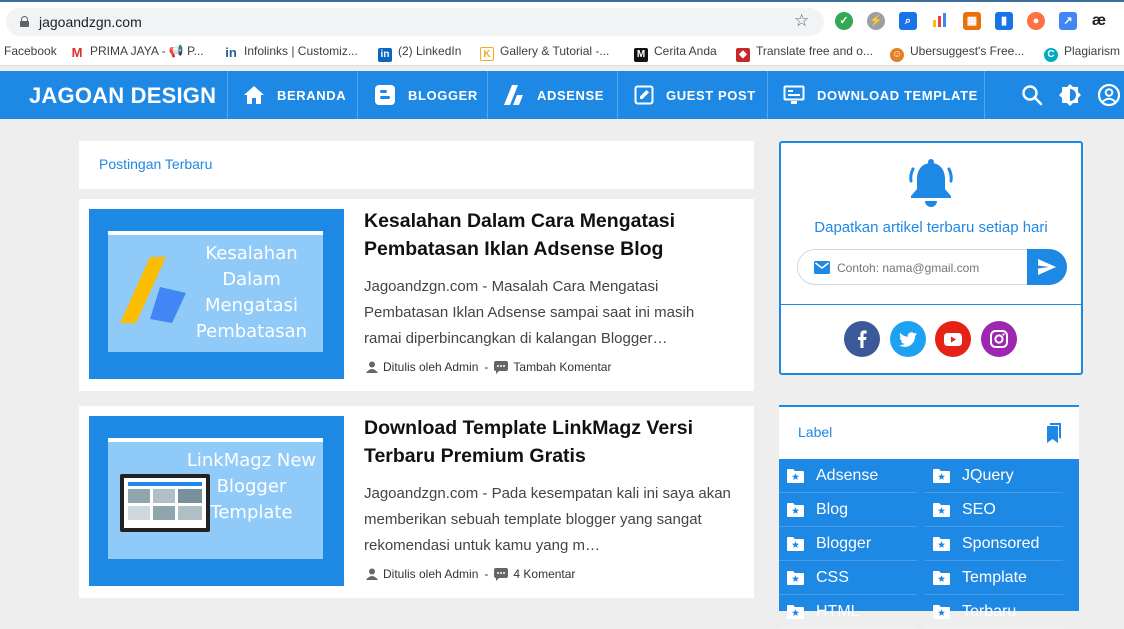  I want to click on trash-extension-icon: ▮, so click(1004, 21).